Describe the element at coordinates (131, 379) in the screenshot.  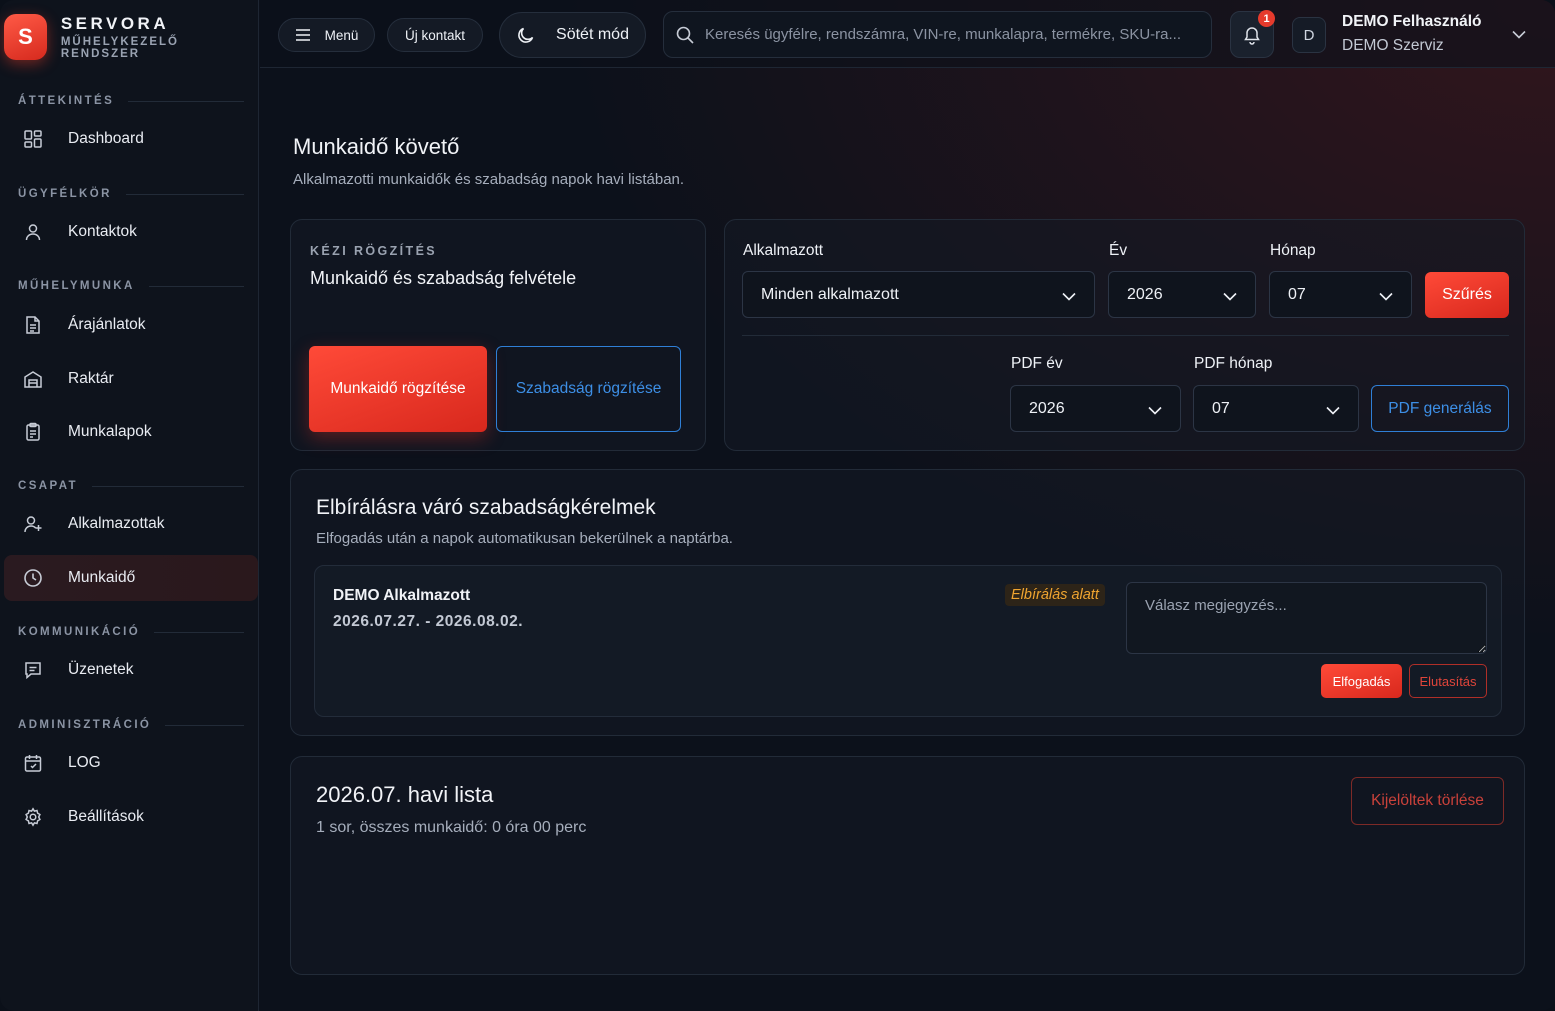
I see `sidebar-item-warehouse: Raktár` at that location.